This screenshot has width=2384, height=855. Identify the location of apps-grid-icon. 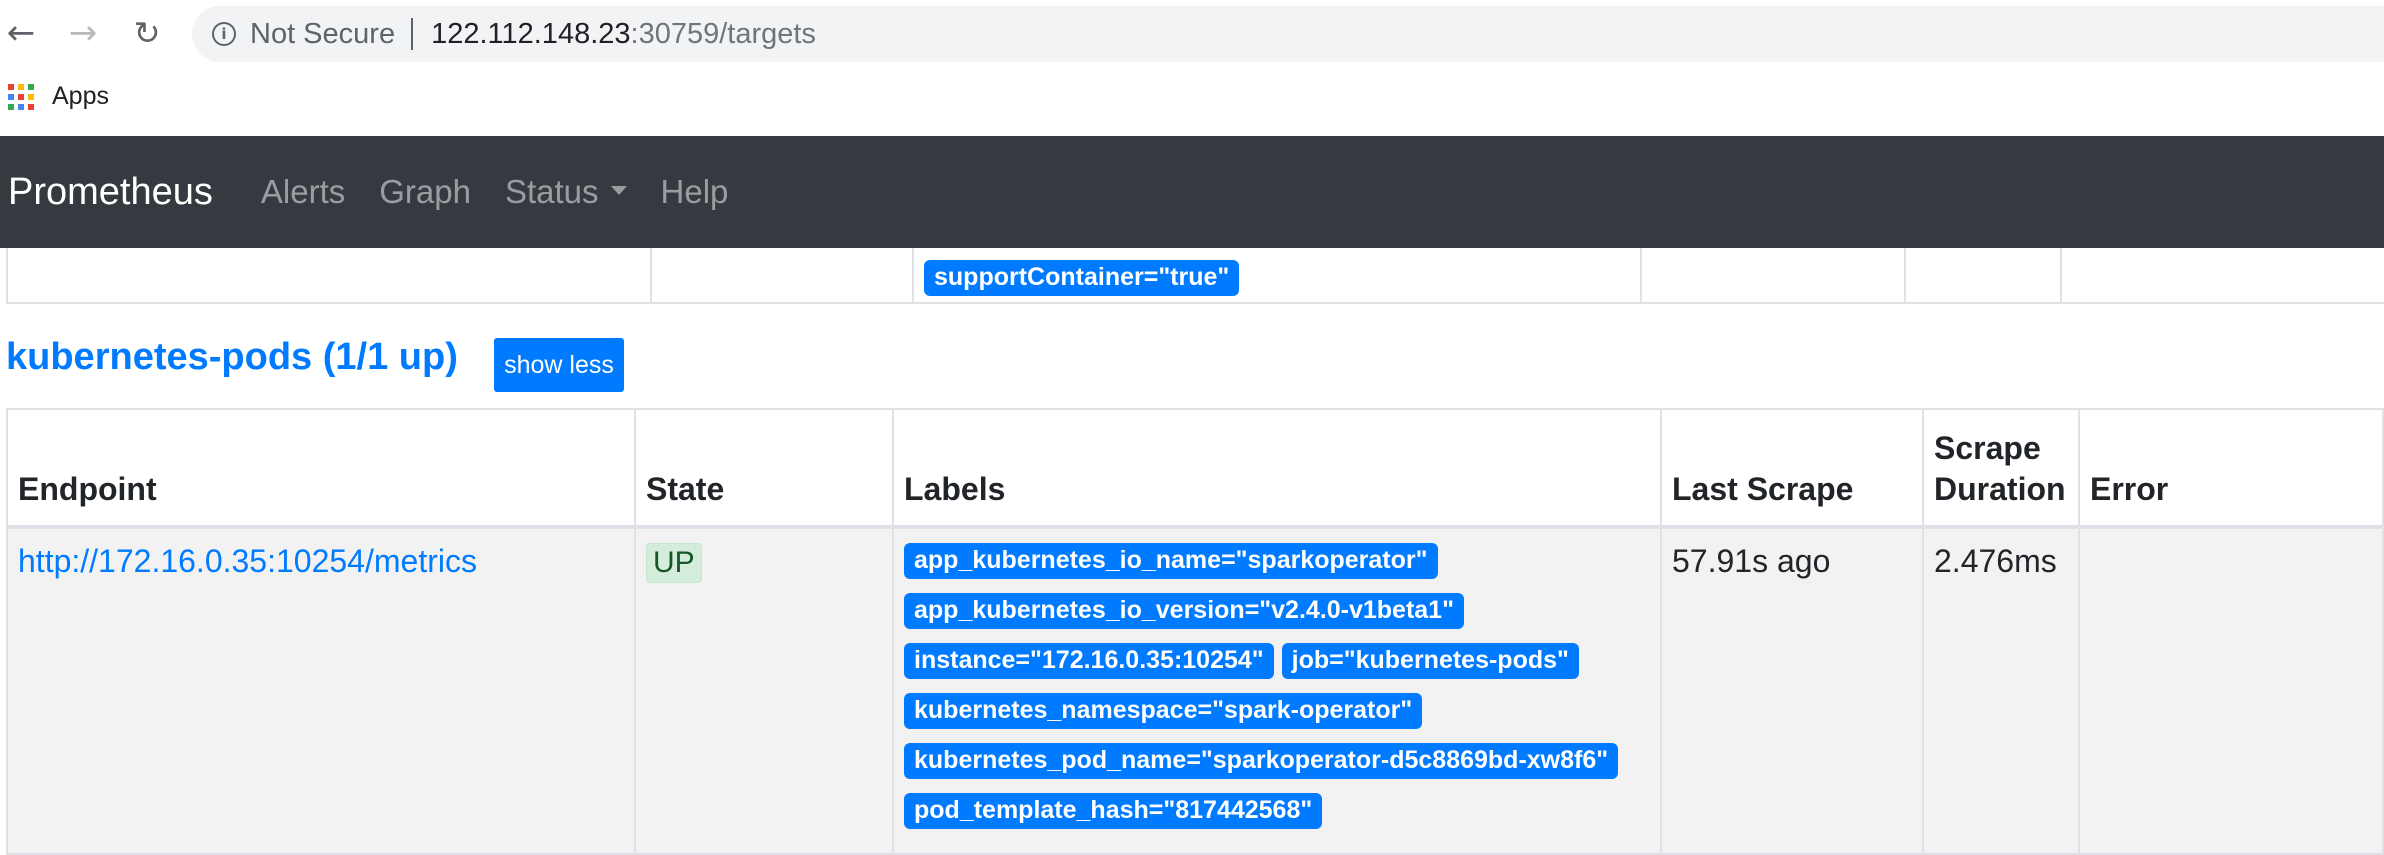
(21, 97).